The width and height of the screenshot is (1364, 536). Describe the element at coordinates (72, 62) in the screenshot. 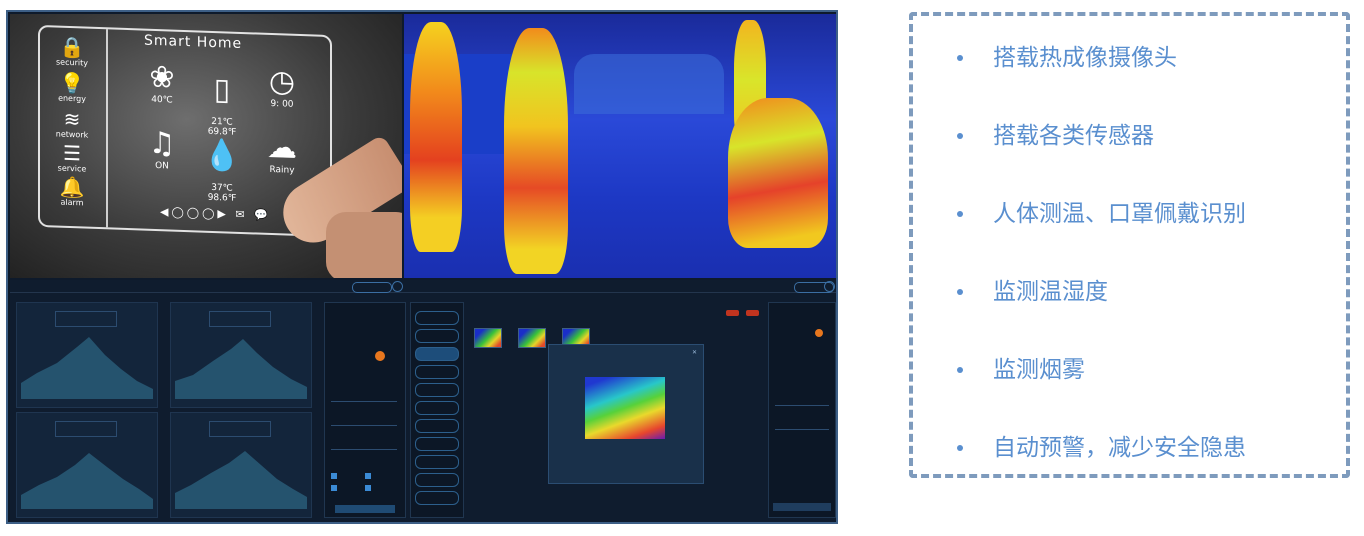

I see `security-label: security` at that location.